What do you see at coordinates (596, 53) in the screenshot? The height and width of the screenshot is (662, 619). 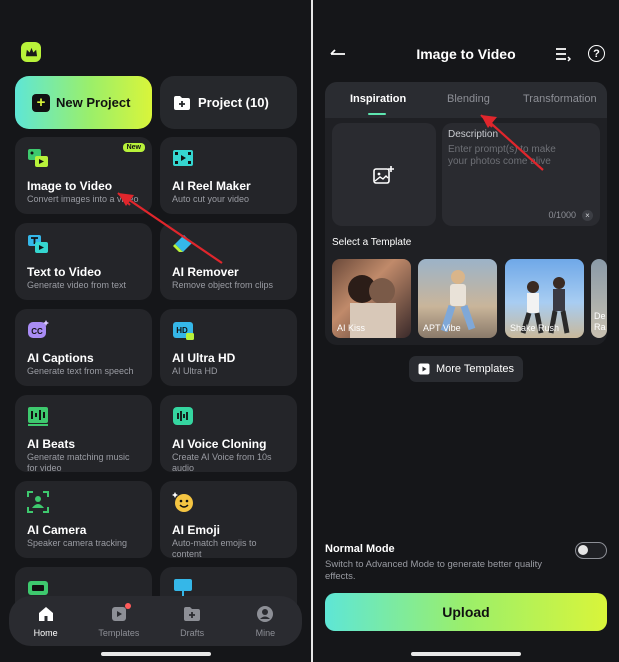 I see `help-icon: ?` at bounding box center [596, 53].